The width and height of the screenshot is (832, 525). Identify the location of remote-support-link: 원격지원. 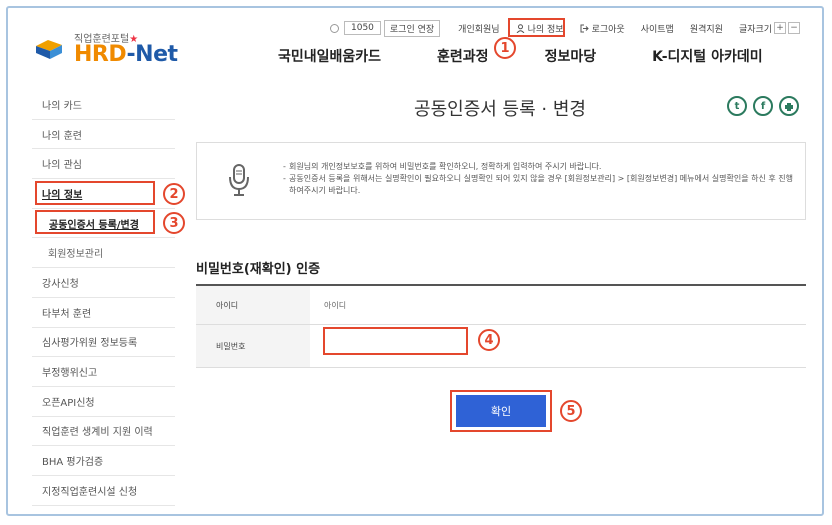
(706, 28).